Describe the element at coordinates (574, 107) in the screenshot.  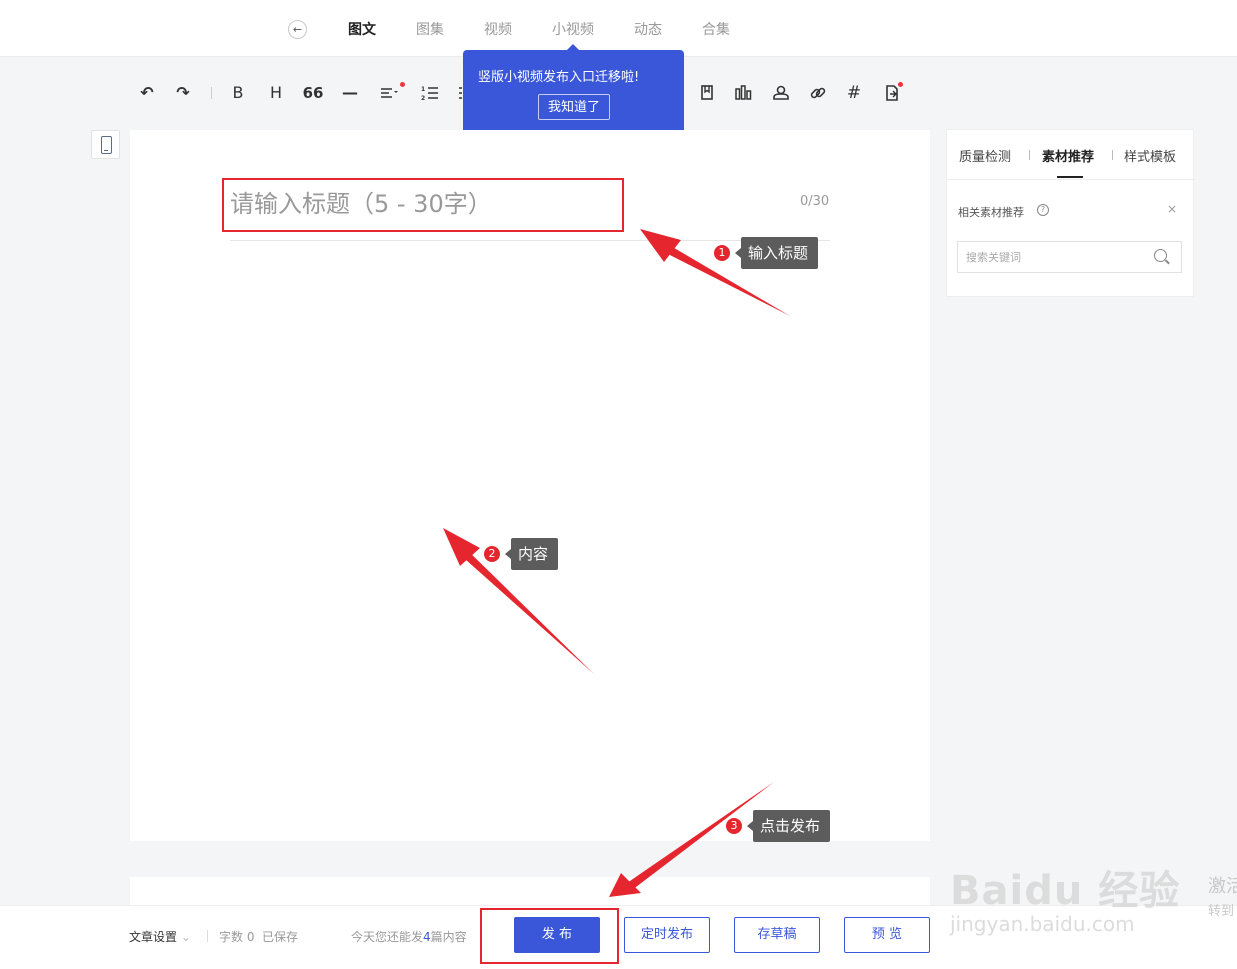
I see `got-it-button: 我知道了` at that location.